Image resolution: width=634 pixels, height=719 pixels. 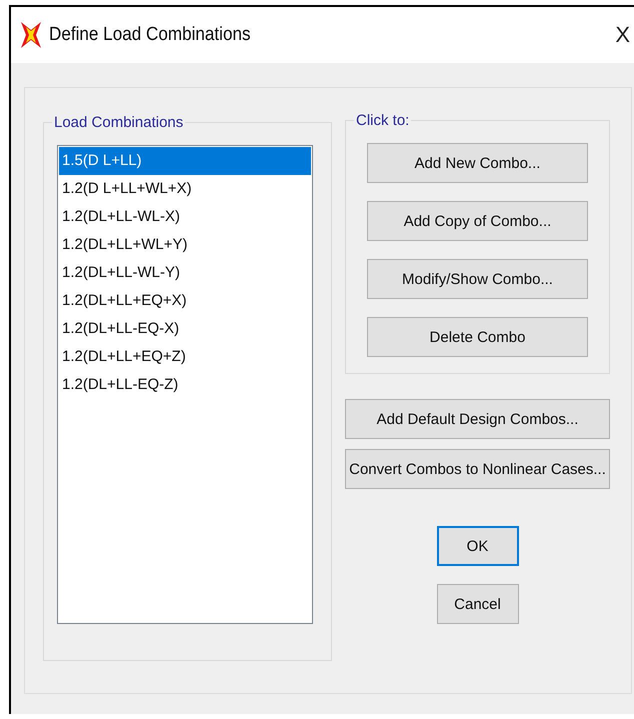 I want to click on combo-button: Delete Combo, so click(x=477, y=337).